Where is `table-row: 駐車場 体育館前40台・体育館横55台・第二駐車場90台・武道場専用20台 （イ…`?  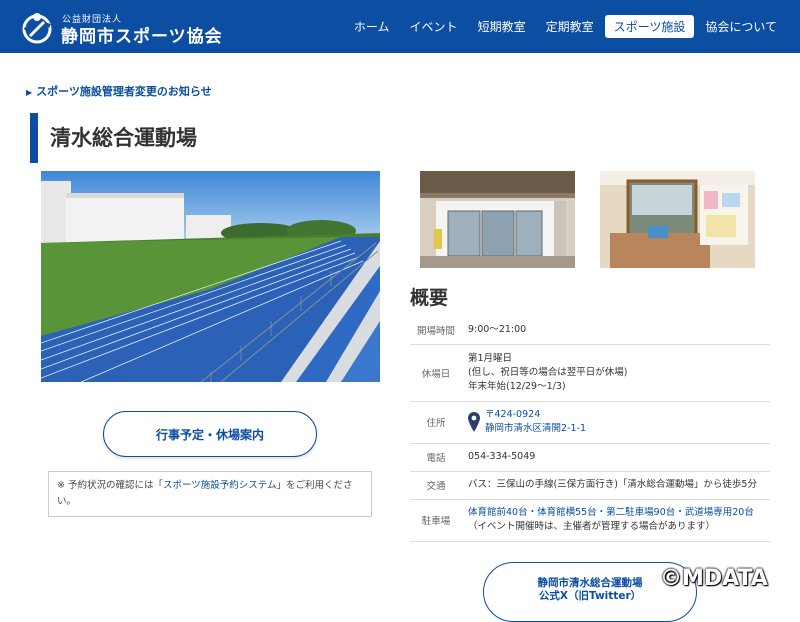
table-row: 駐車場 体育館前40台・体育館横55台・第二駐車場90台・武道場専用20台 （イ… is located at coordinates (590, 520).